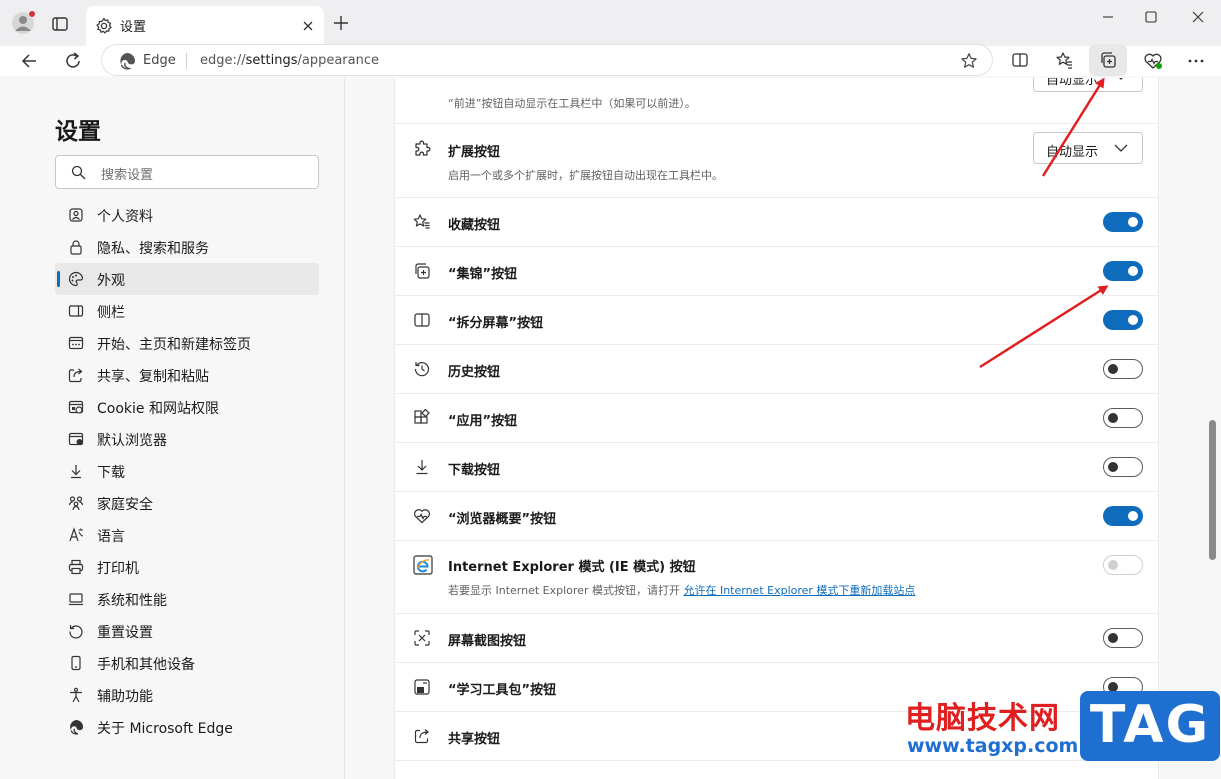 The width and height of the screenshot is (1221, 779). I want to click on screenshot-button-toggle, so click(1123, 638).